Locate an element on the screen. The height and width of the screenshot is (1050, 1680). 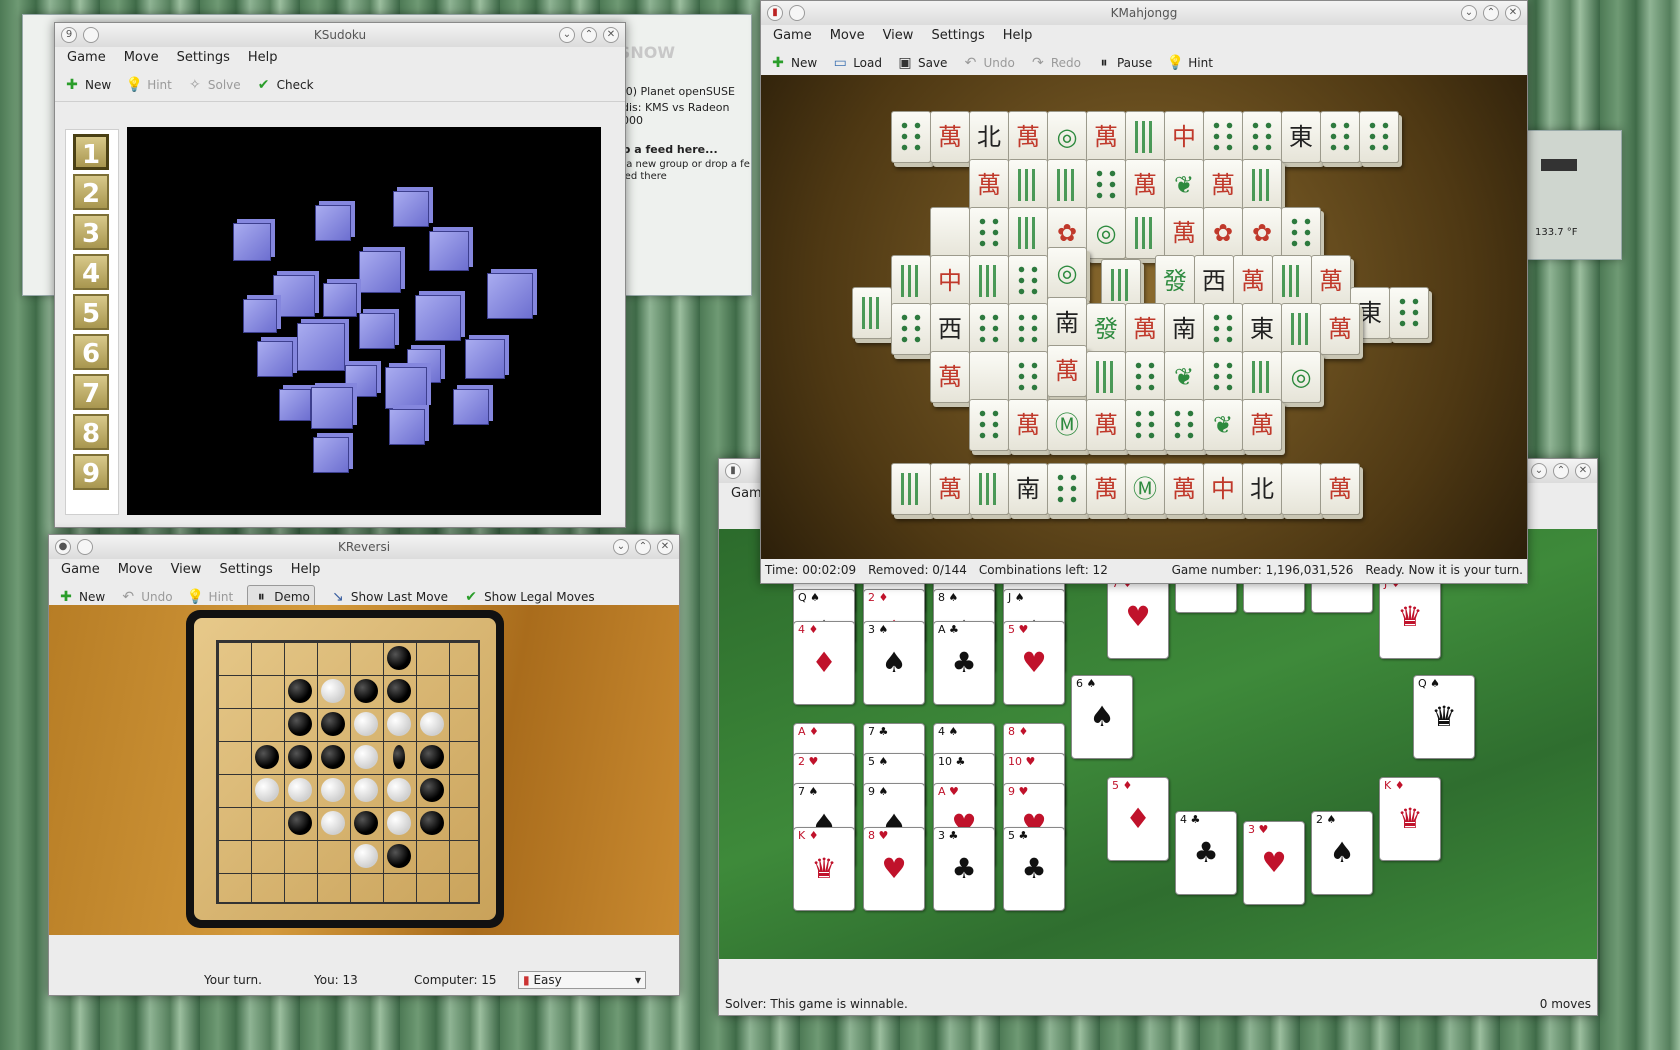
sticky-icon is located at coordinates (91, 35).